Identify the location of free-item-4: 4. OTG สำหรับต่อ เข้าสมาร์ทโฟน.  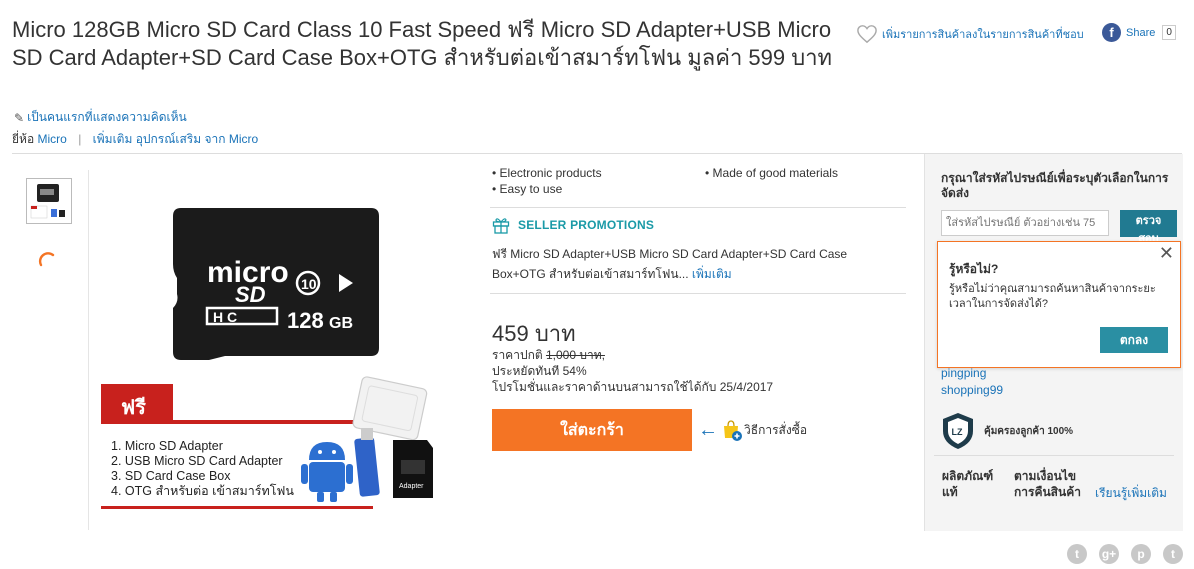
(202, 490).